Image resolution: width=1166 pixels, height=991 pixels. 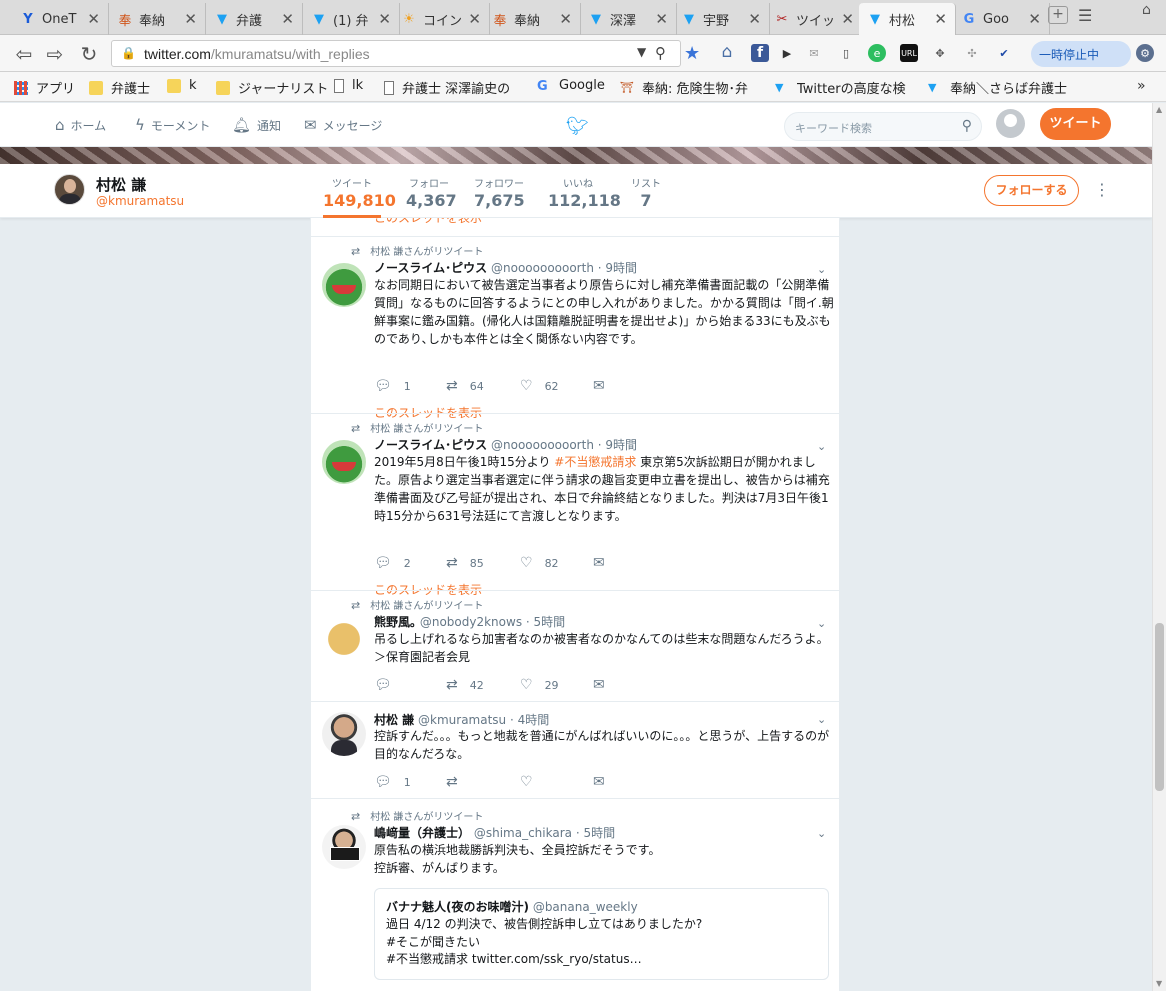 What do you see at coordinates (256, 125) in the screenshot?
I see `nav-notifications: 🔔︎ 通知` at bounding box center [256, 125].